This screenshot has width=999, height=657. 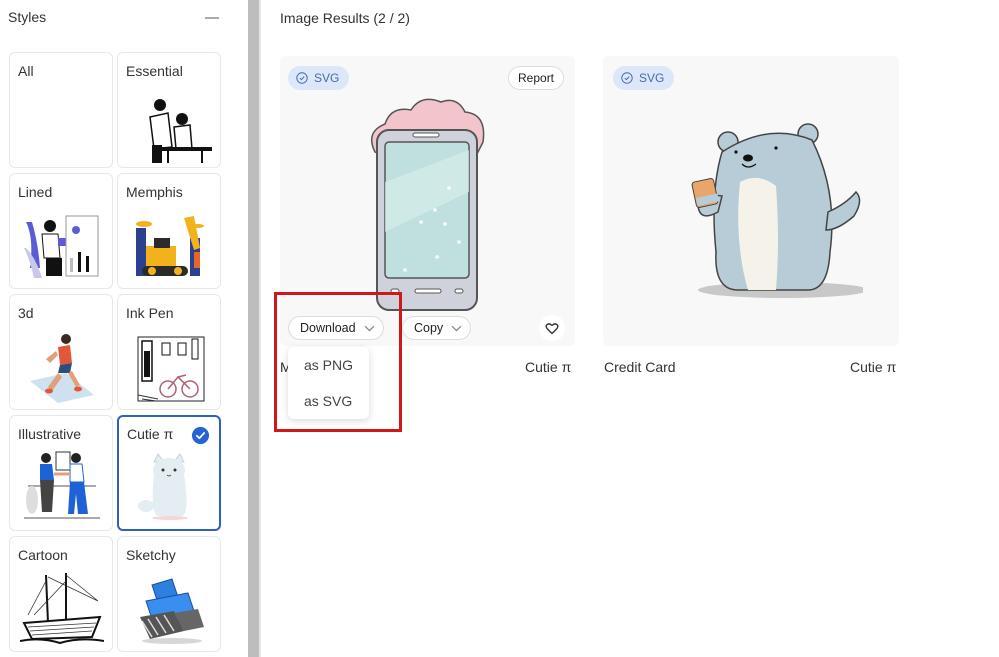 I want to click on result-card-mobile-phone: SVG Report Download Copy, so click(x=427, y=201).